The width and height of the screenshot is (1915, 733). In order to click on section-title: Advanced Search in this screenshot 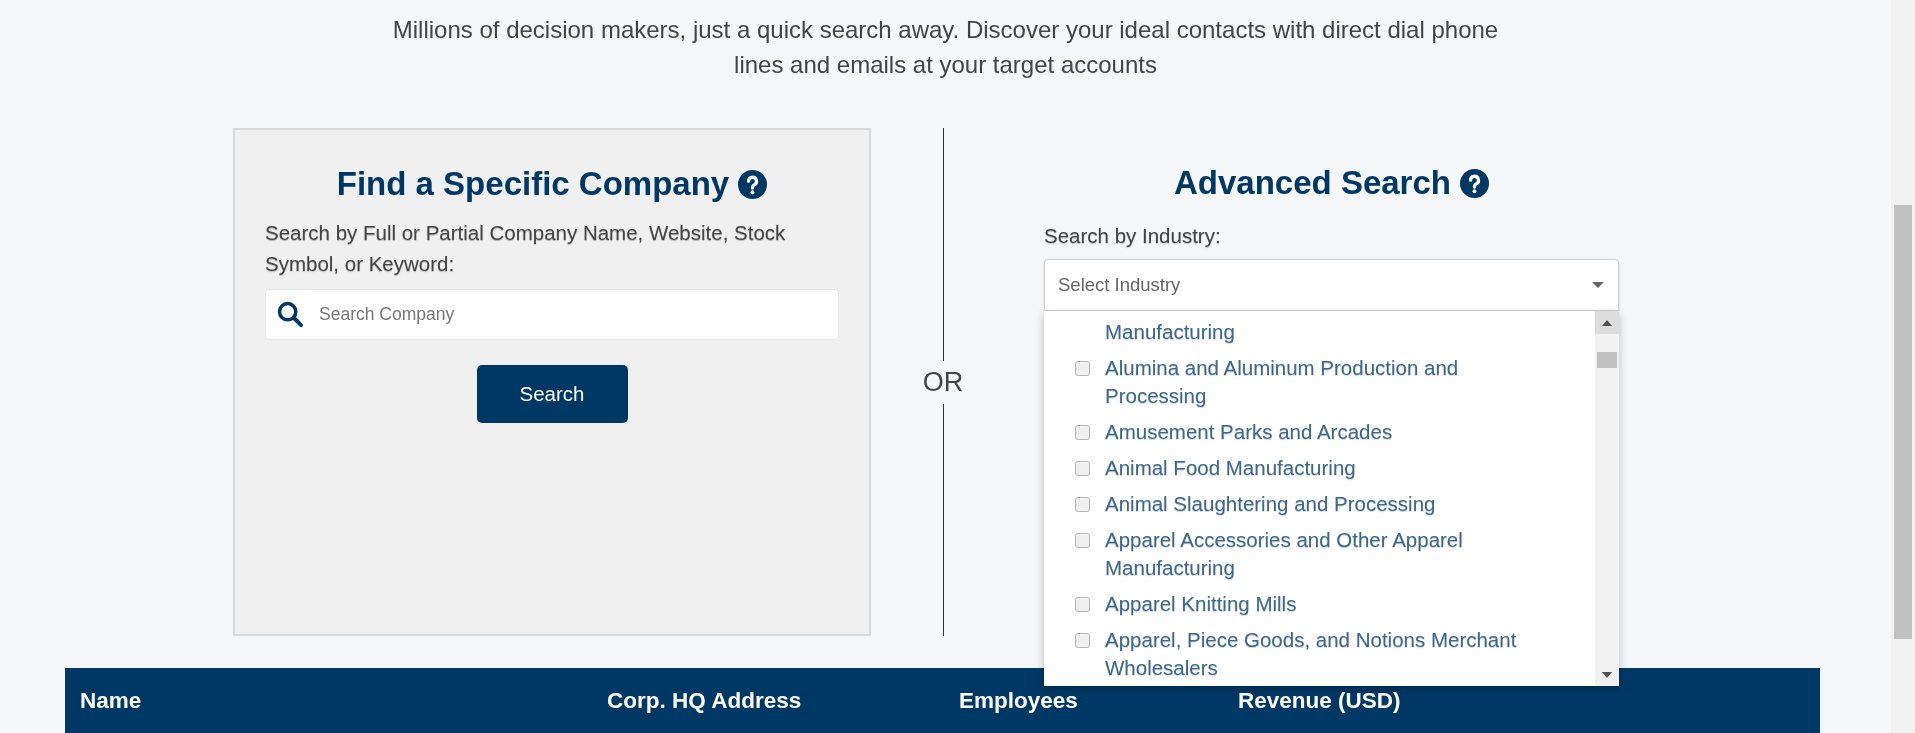, I will do `click(1312, 183)`.